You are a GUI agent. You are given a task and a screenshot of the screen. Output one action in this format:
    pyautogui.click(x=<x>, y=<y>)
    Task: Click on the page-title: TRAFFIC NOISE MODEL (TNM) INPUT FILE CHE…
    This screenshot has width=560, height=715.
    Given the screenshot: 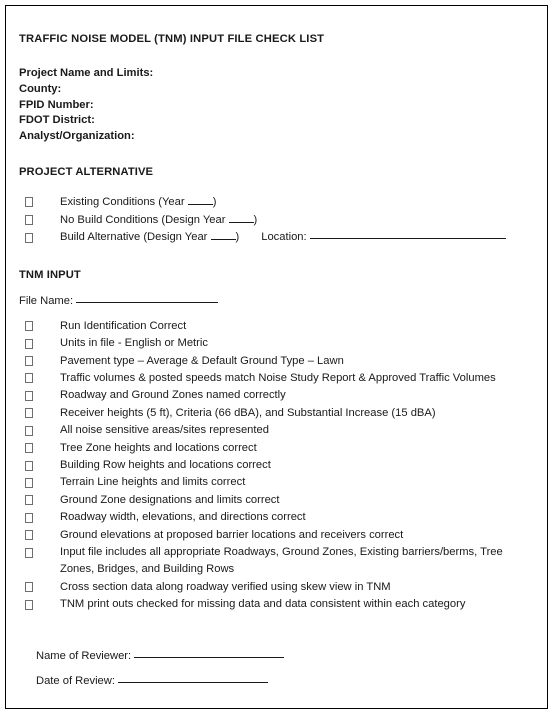 What is the action you would take?
    pyautogui.click(x=172, y=39)
    